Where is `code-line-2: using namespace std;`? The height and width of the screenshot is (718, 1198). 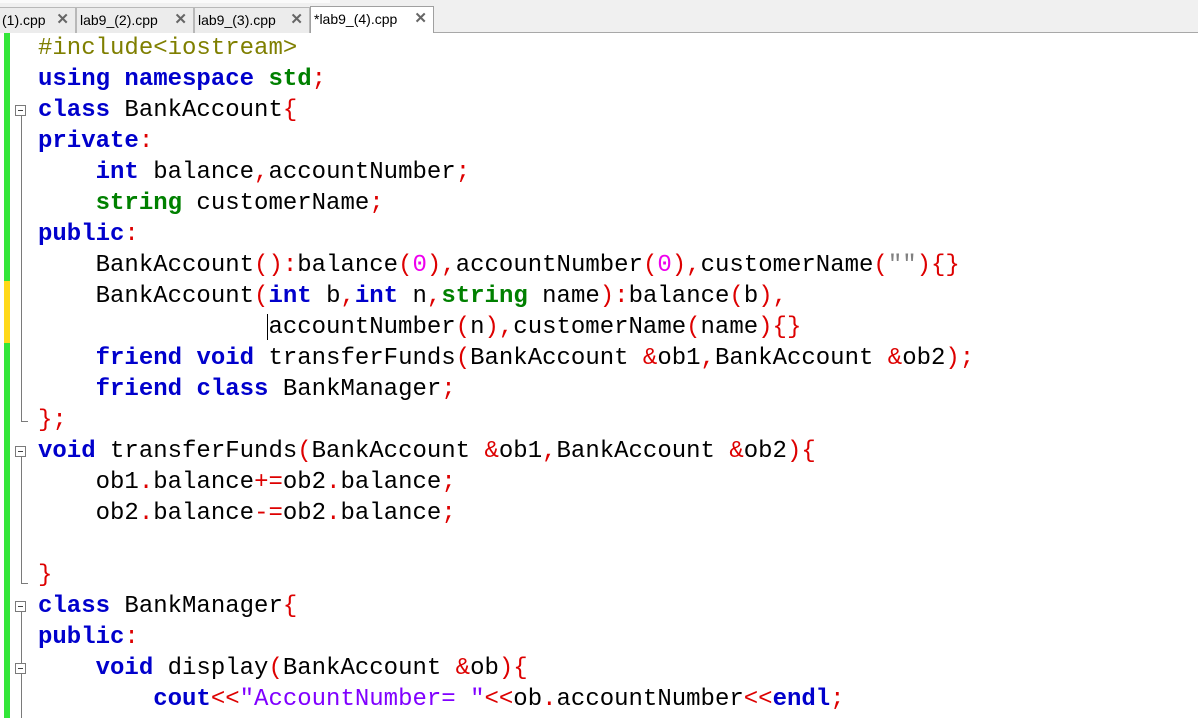 code-line-2: using namespace std; is located at coordinates (182, 79).